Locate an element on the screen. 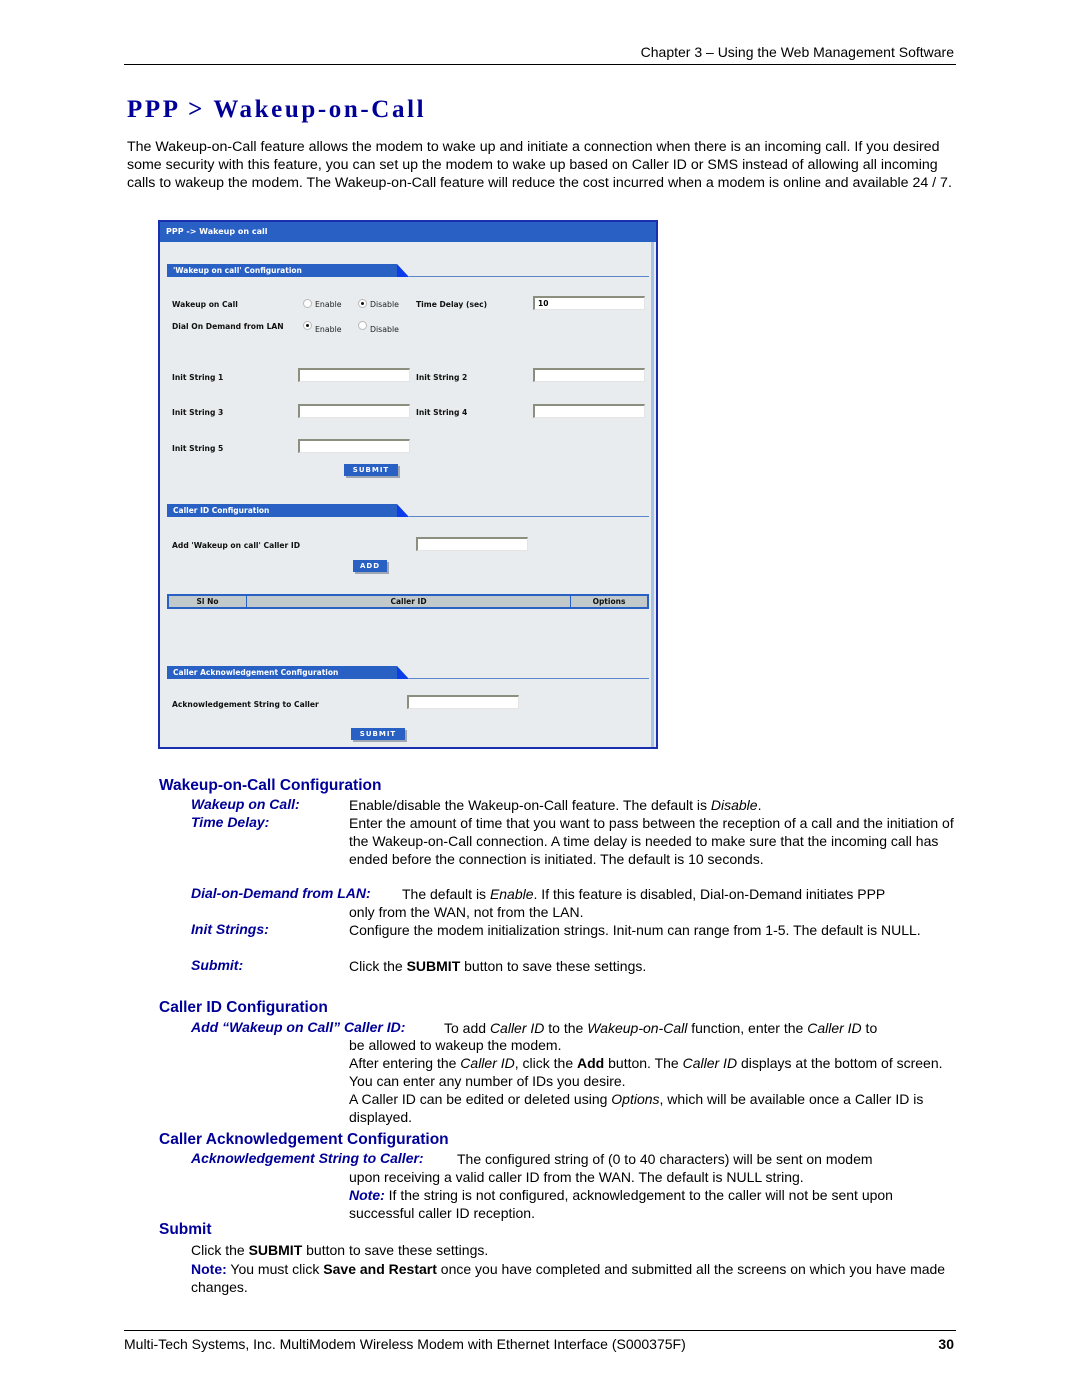 This screenshot has height=1397, width=1080. term-wakeup-on-call: Wakeup on Call: is located at coordinates (245, 804).